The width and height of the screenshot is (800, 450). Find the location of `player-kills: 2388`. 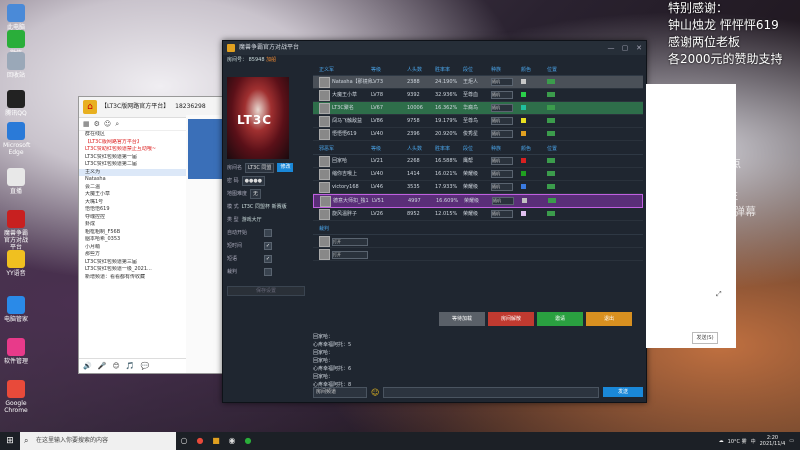

player-kills: 2388 is located at coordinates (421, 82).